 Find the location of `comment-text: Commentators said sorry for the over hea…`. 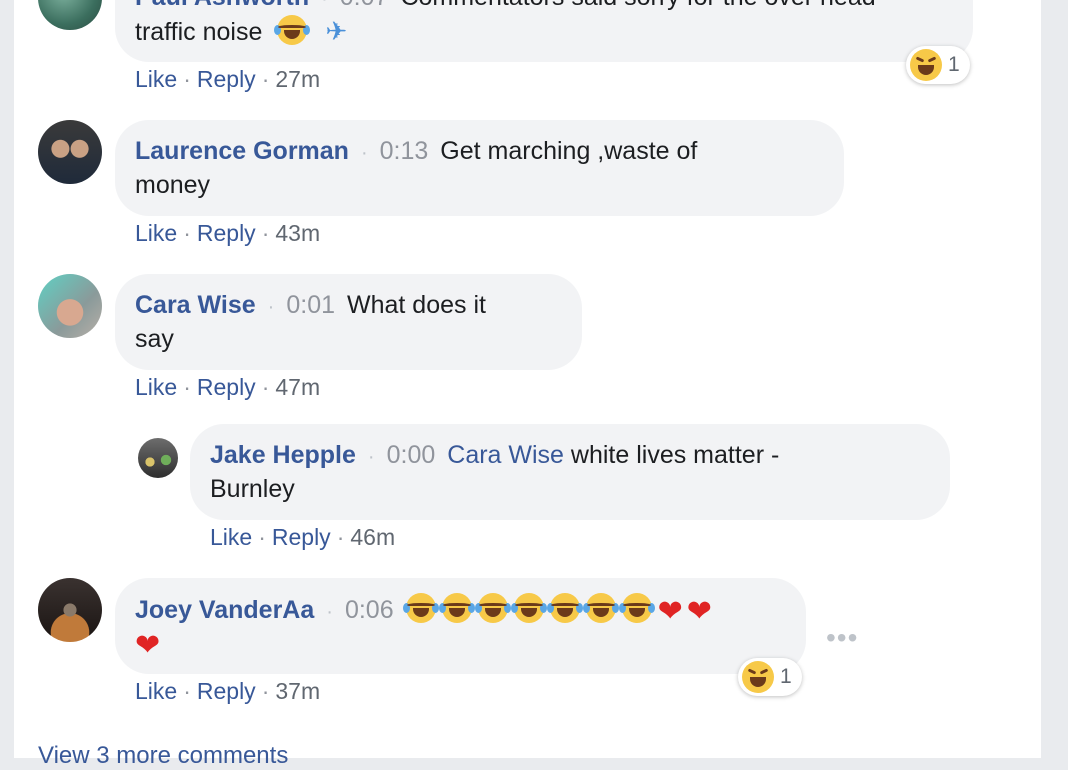

comment-text: Commentators said sorry for the over hea… is located at coordinates (637, 5).